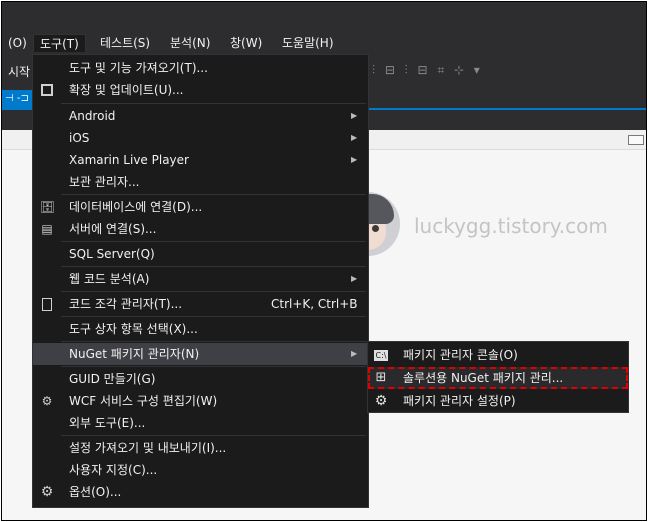 This screenshot has width=648, height=522. I want to click on menu-wcf-config-editor: ⚙ WCF 서비스 구성 편집기(W), so click(200, 401).